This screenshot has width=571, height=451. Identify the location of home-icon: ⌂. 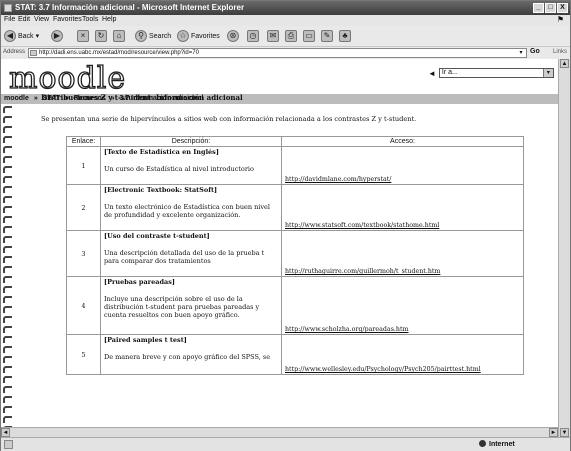
(119, 36).